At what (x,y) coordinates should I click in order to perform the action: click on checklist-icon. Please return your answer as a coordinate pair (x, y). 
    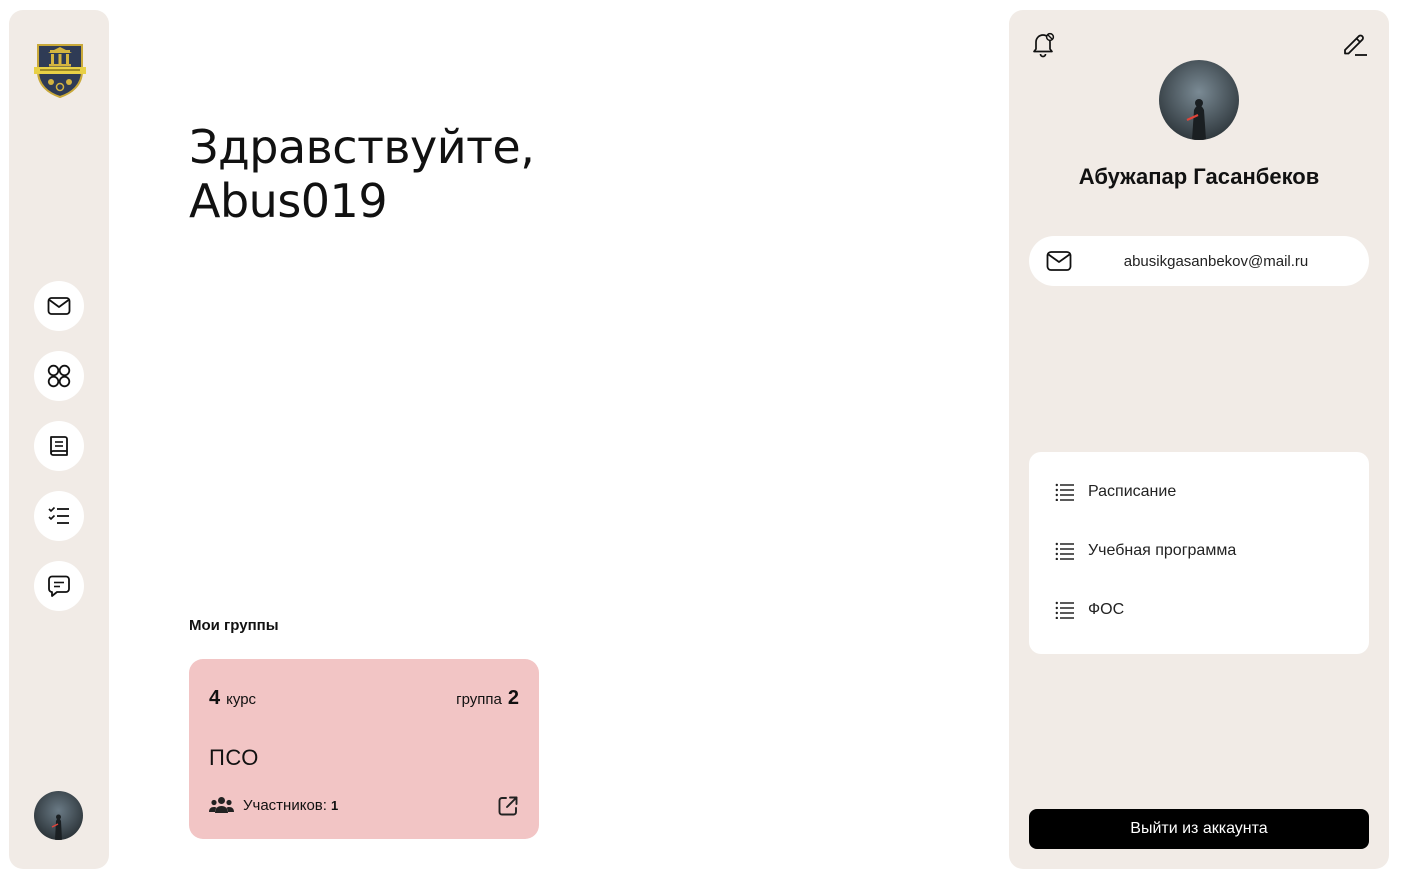
    Looking at the image, I should click on (58, 515).